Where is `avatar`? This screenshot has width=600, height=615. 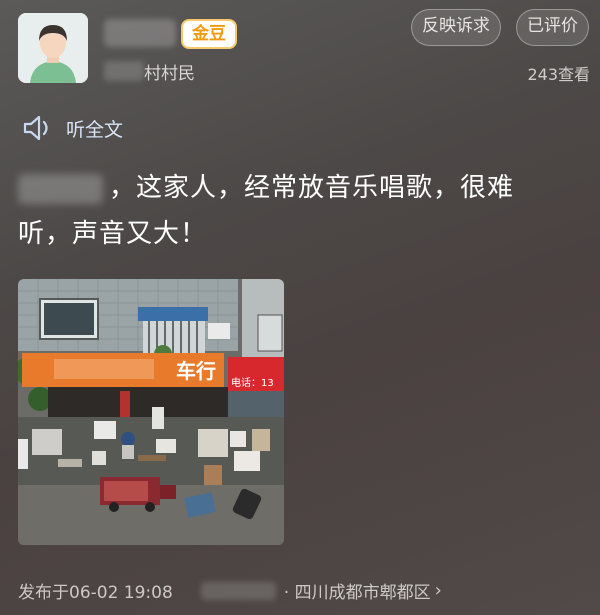
avatar is located at coordinates (53, 48).